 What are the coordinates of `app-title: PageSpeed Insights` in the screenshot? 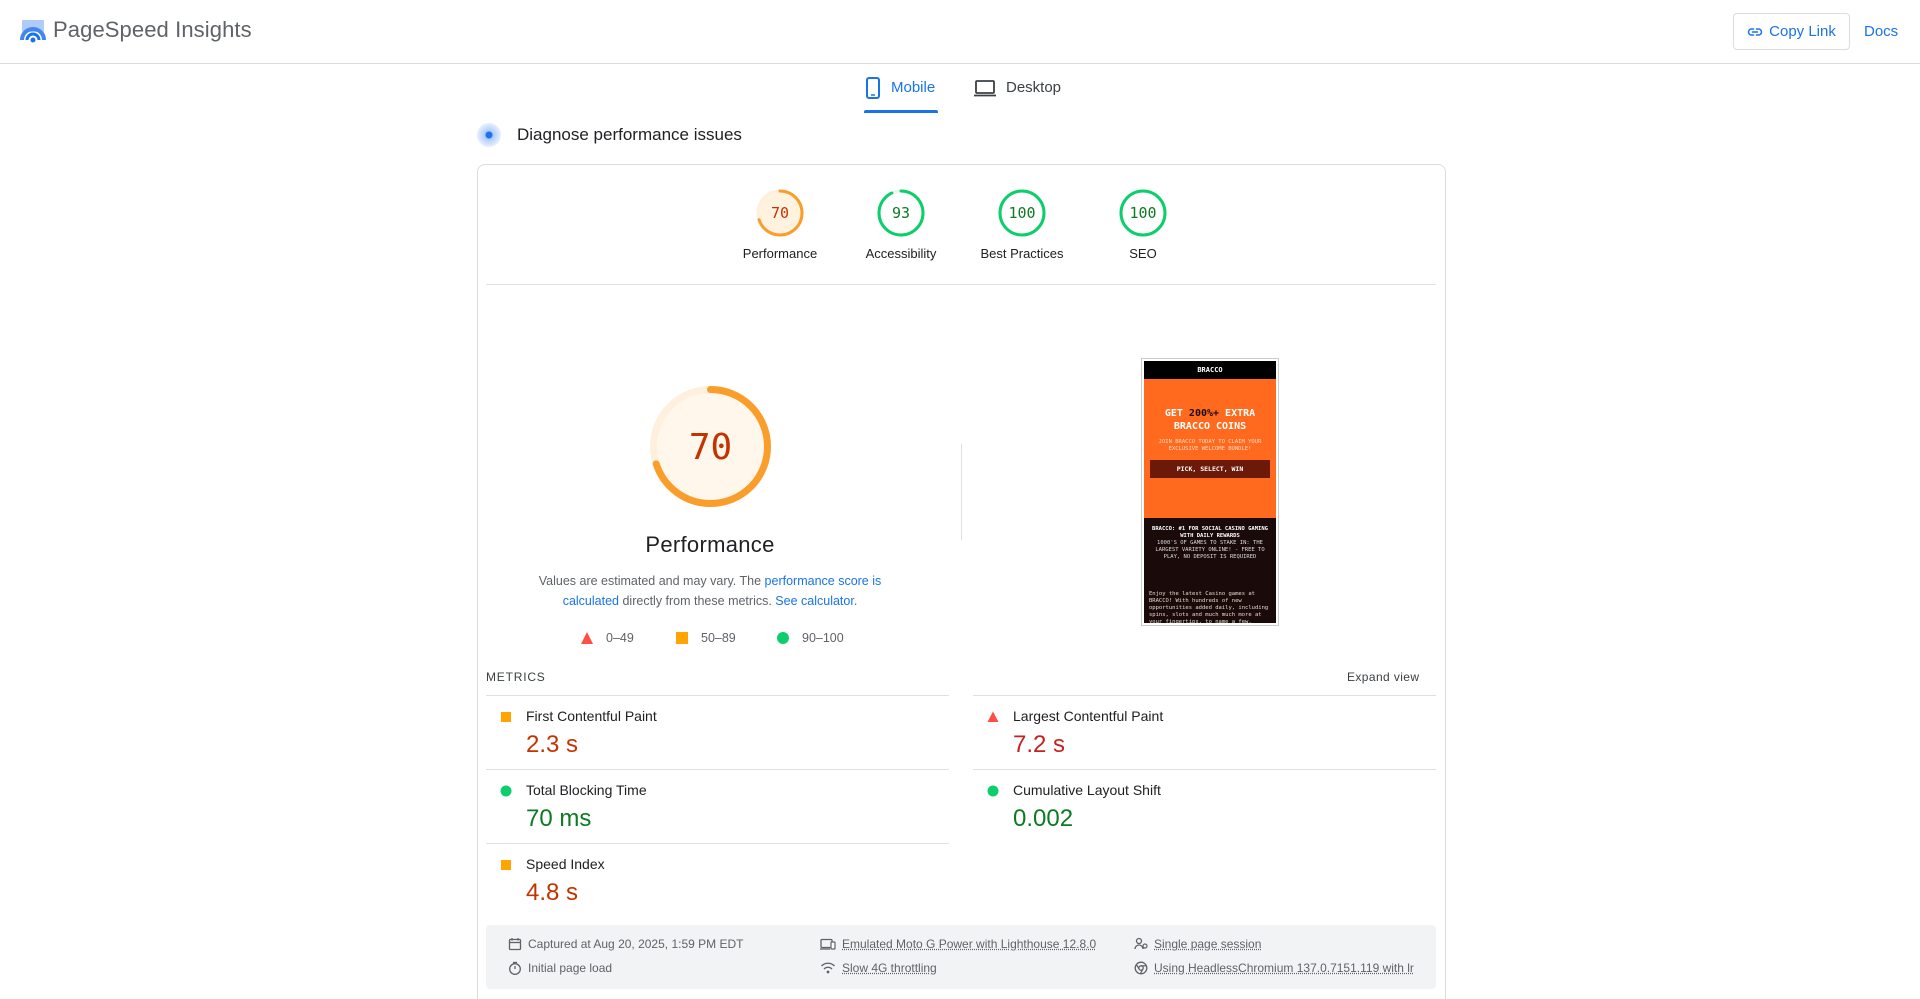 It's located at (152, 30).